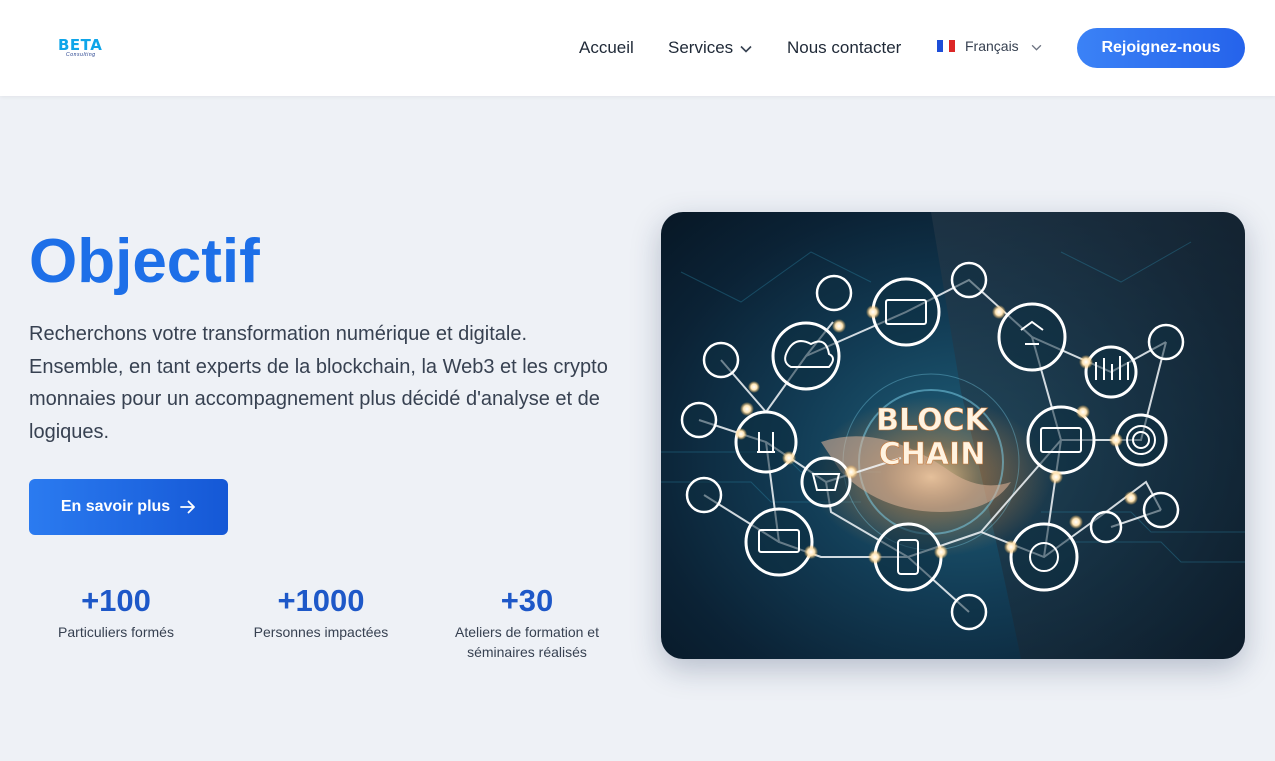 This screenshot has height=761, width=1275. What do you see at coordinates (115, 506) in the screenshot?
I see `learn-more-label: En savoir plus` at bounding box center [115, 506].